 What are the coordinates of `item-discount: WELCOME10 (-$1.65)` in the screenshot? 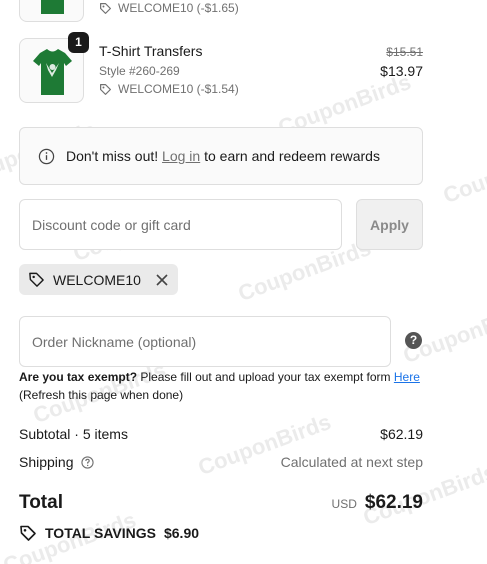 It's located at (169, 8).